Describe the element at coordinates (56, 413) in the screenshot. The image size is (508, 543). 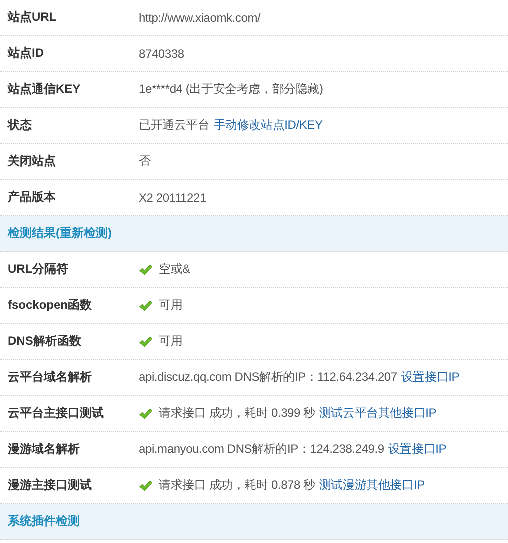
I see `setting-label: 云平台主接口测试` at that location.